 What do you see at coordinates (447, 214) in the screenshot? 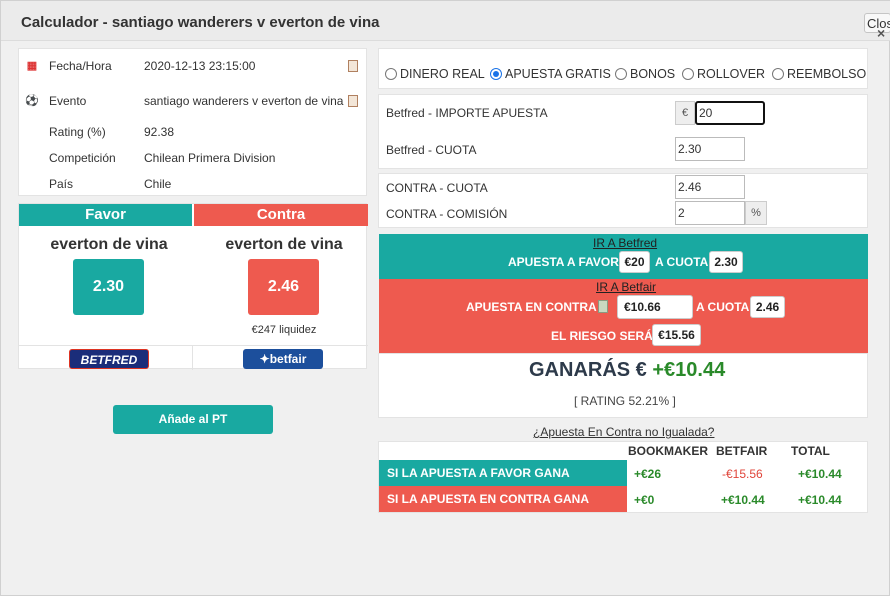
I see `commission-label: CONTRA - COMISIÓN` at bounding box center [447, 214].